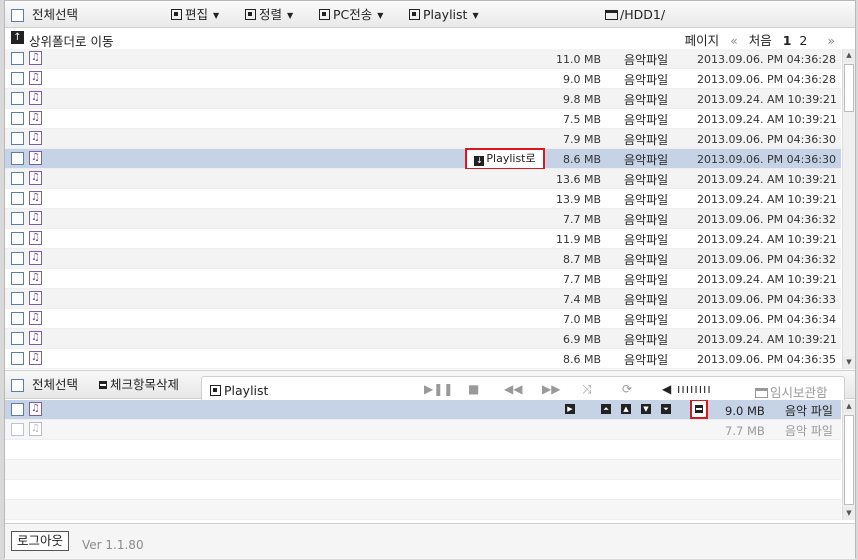  What do you see at coordinates (423, 319) in the screenshot?
I see `file-row: ♫ 7.0 MB 음악파일 2013.09.06. PM 04:36:34` at bounding box center [423, 319].